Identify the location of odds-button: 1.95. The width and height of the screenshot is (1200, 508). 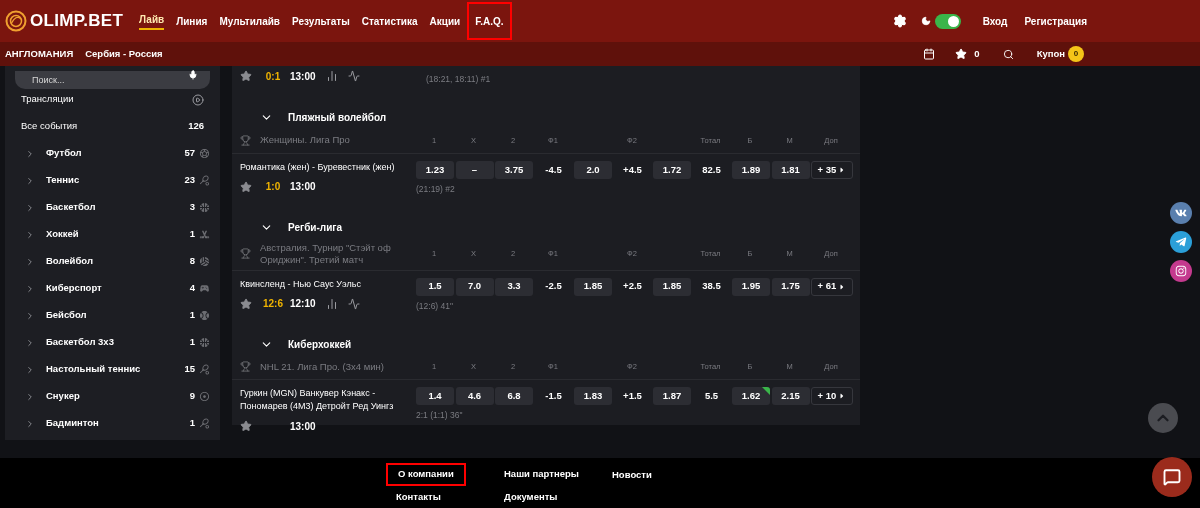
(751, 286).